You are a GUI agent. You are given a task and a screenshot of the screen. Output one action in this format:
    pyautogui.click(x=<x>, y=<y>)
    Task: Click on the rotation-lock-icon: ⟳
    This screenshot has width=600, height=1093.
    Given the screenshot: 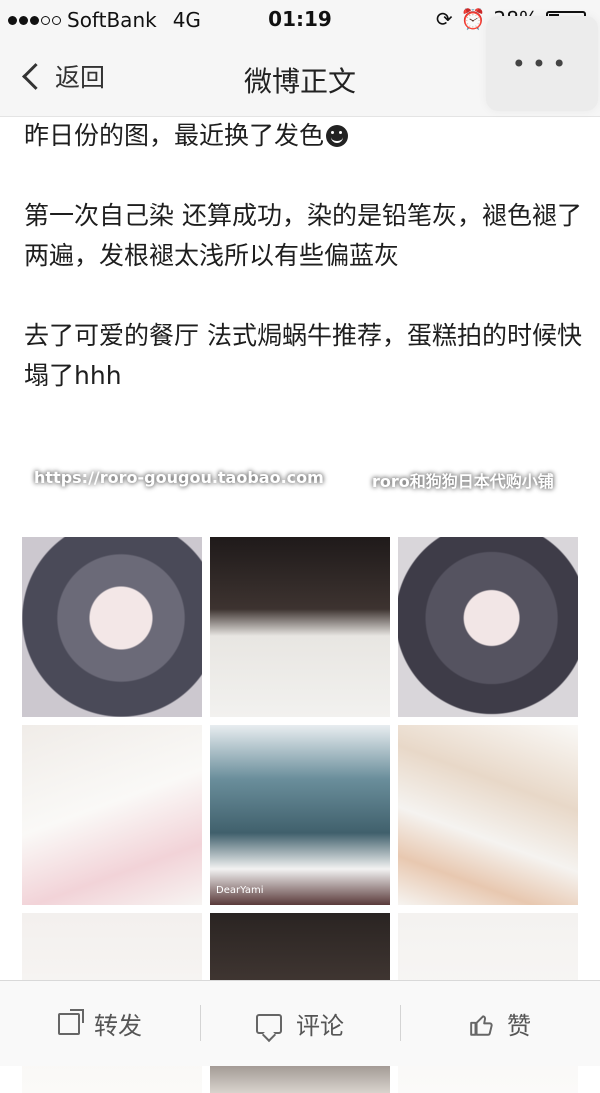 What is the action you would take?
    pyautogui.click(x=444, y=19)
    